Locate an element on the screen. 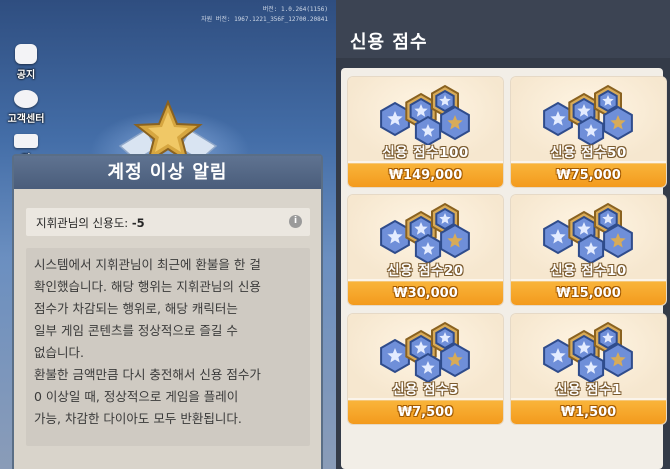  credit-score-text: 지휘관님의 신용도: -5 is located at coordinates (90, 223).